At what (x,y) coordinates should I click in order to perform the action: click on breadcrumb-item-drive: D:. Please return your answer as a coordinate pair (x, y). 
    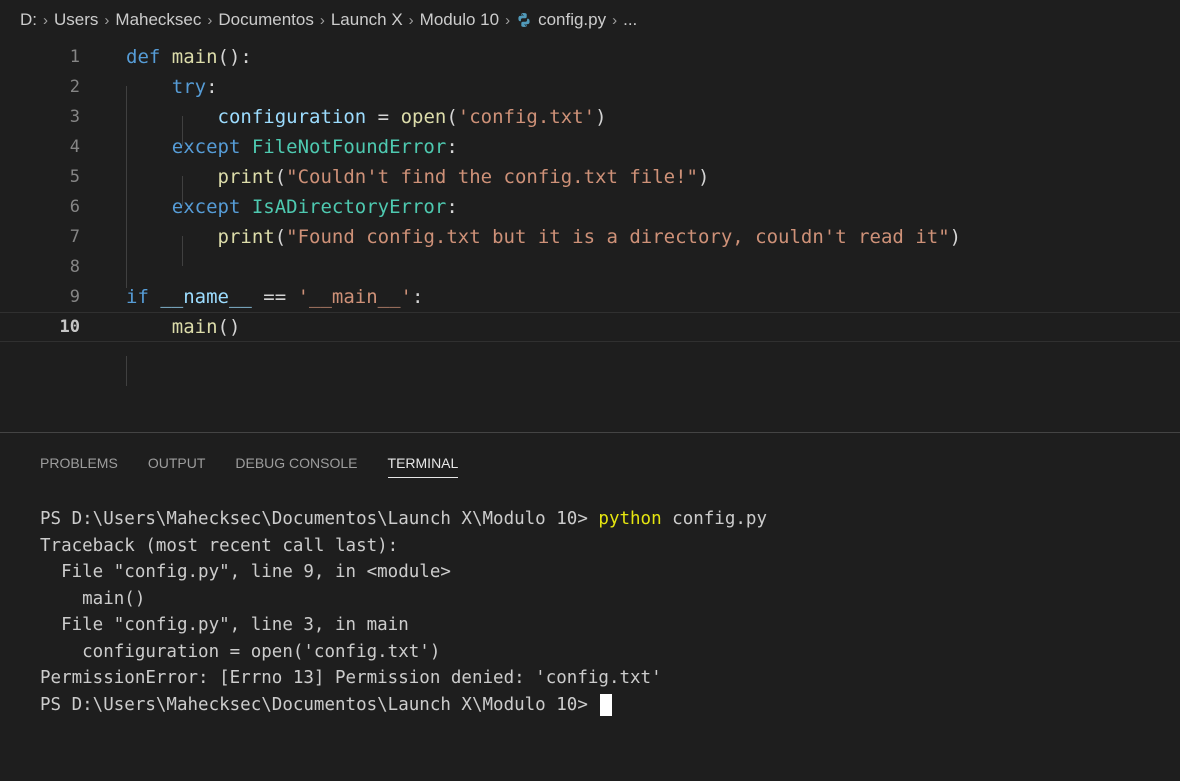
    Looking at the image, I should click on (28, 20).